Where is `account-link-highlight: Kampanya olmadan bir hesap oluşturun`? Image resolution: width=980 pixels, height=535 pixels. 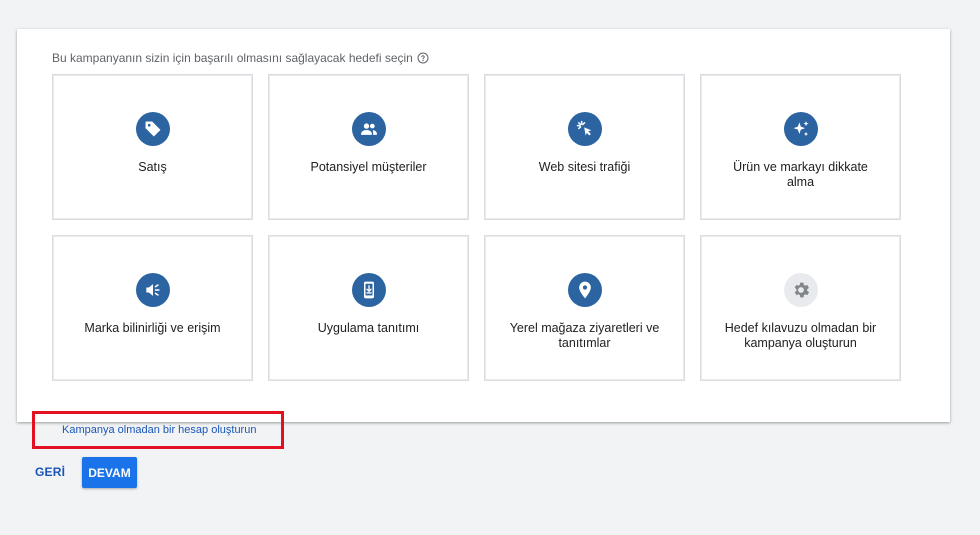 account-link-highlight: Kampanya olmadan bir hesap oluşturun is located at coordinates (158, 430).